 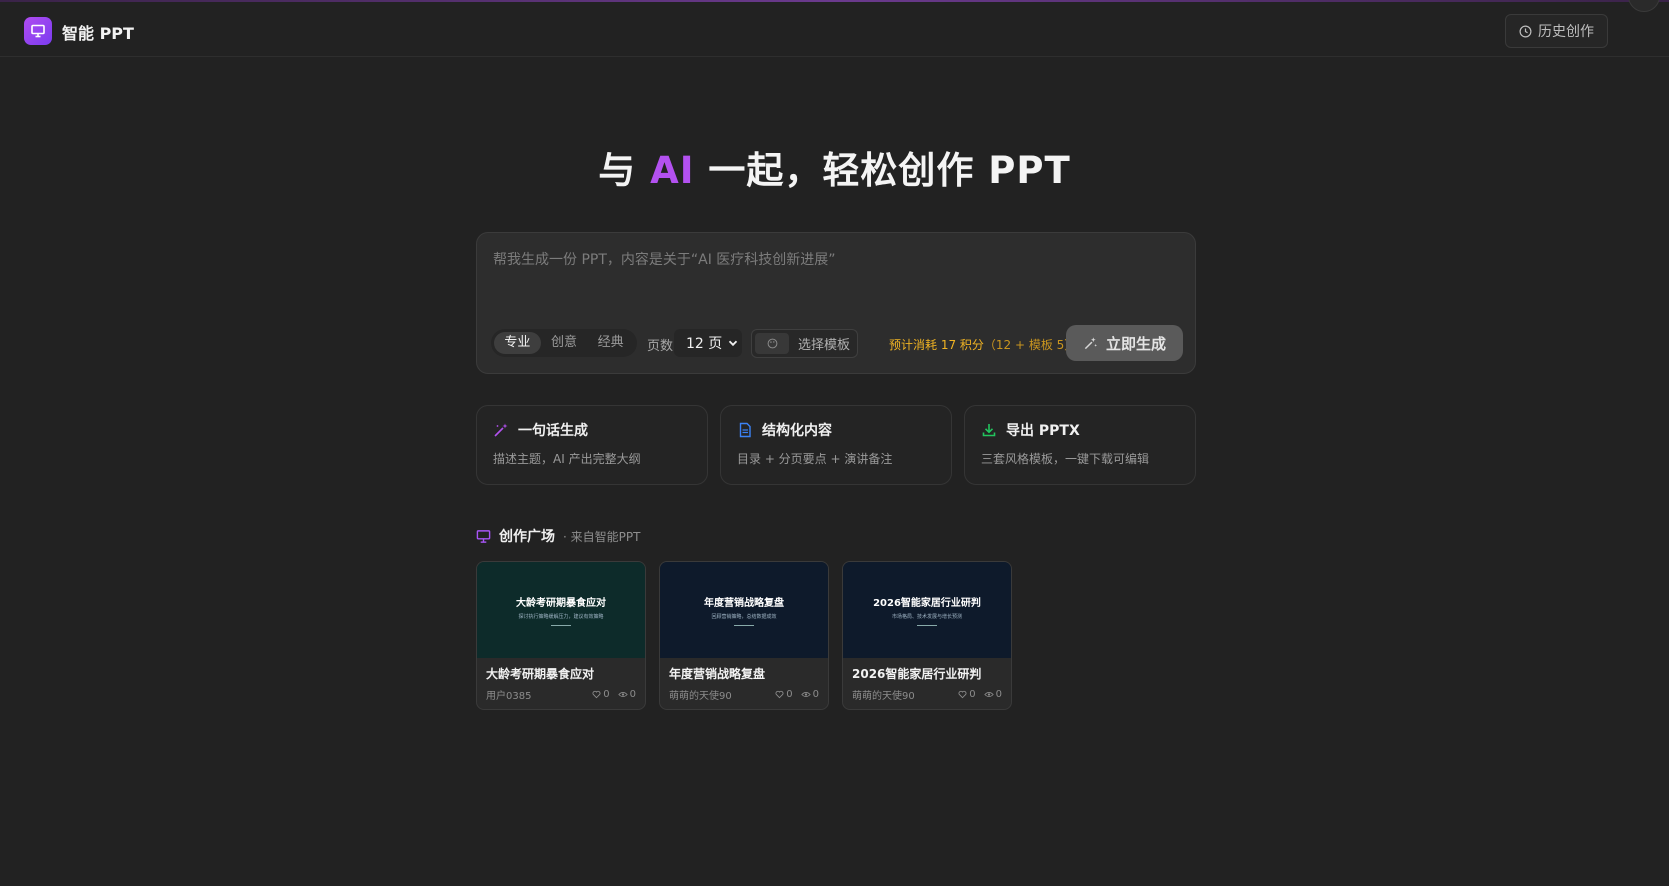 What do you see at coordinates (744, 610) in the screenshot?
I see `card-thumbnail: 年度营销战略复盘 回顾营销策略，总结数据成效` at bounding box center [744, 610].